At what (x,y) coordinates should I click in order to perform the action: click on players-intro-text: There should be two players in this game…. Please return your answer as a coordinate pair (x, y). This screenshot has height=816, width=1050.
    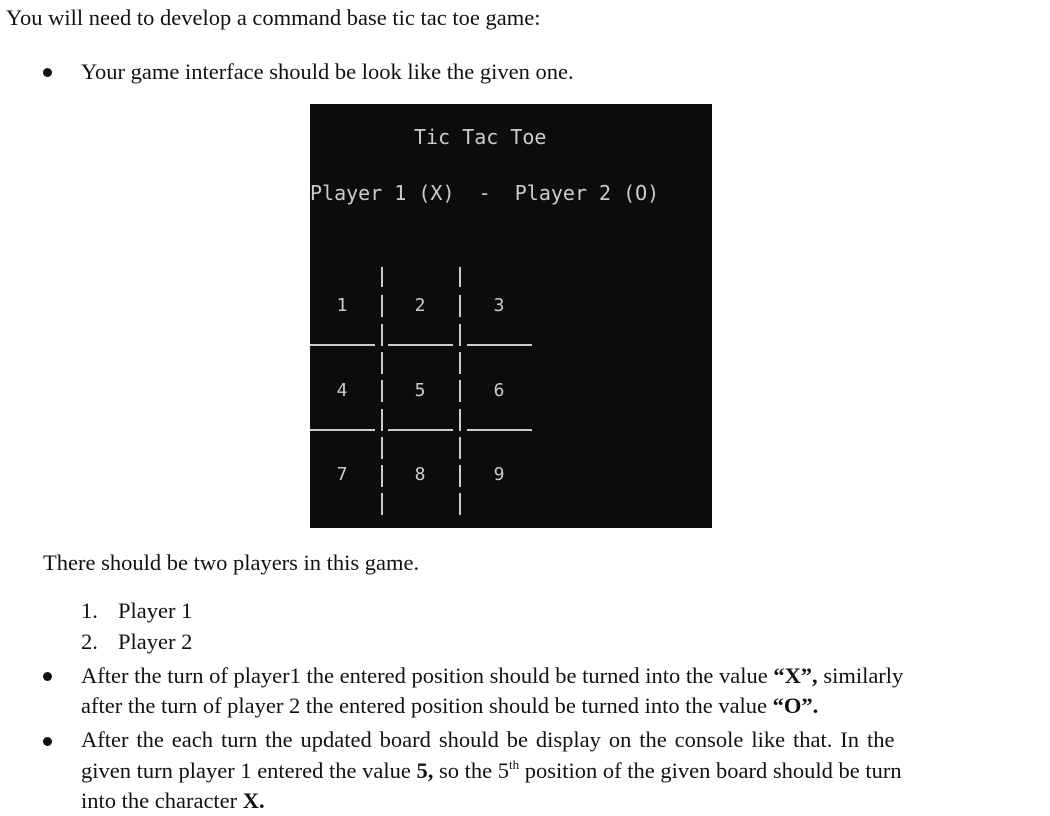
    Looking at the image, I should click on (231, 562).